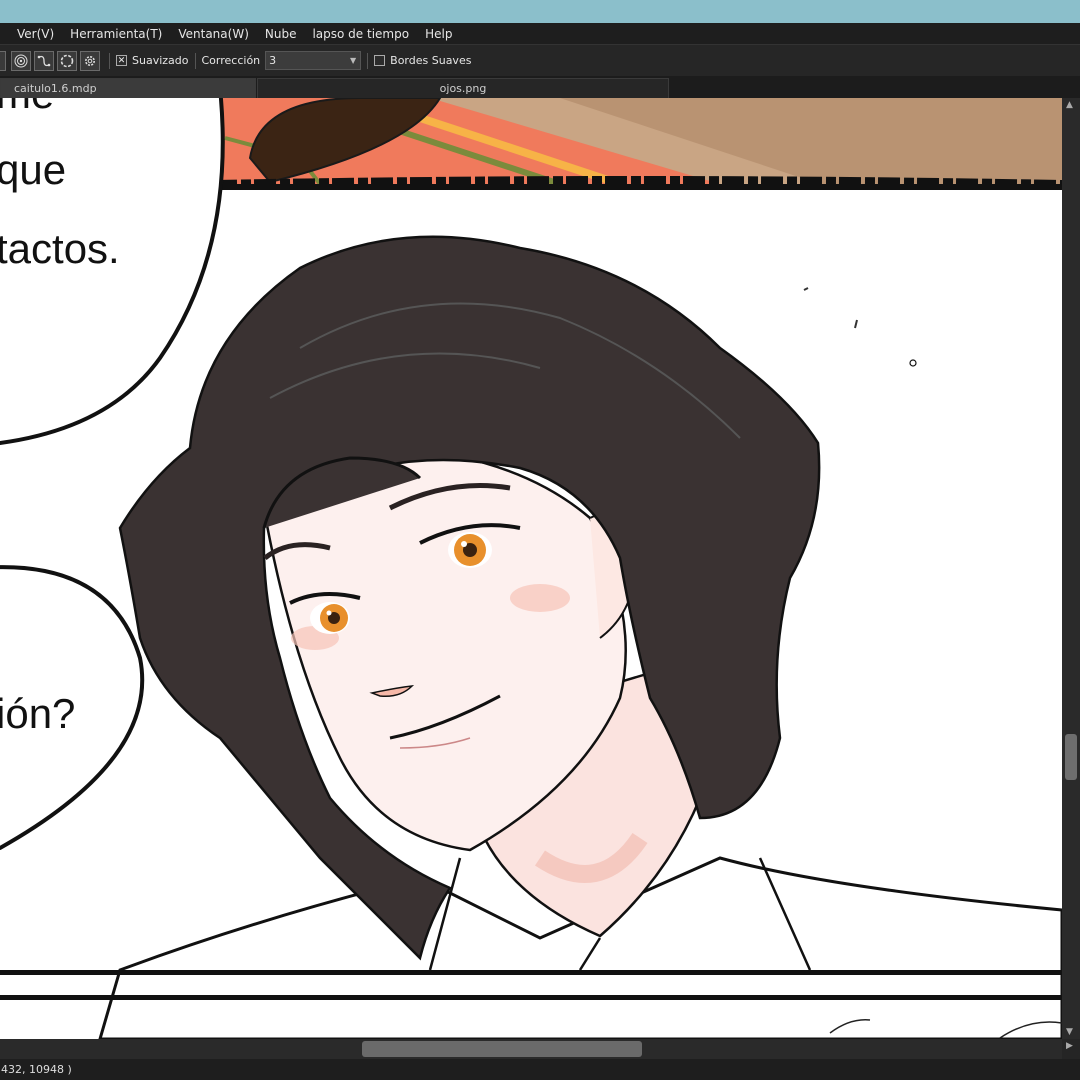  Describe the element at coordinates (360, 34) in the screenshot. I see `menu-timelapse: lapso de tiempo` at that location.